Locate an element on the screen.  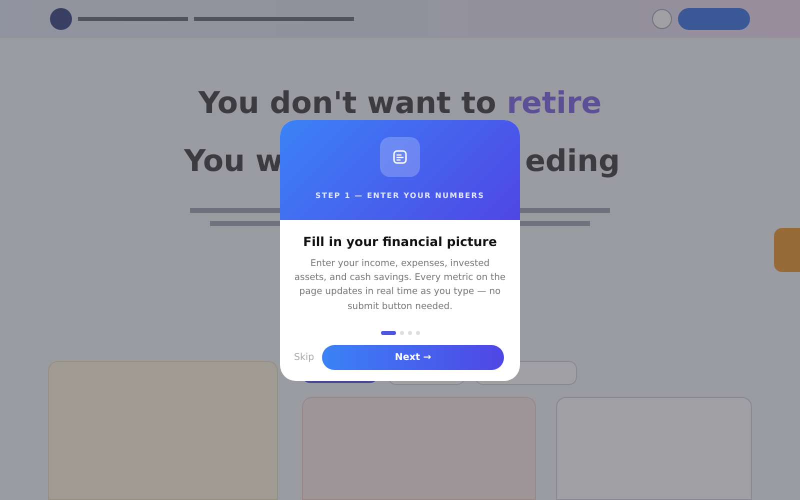
logo-icon is located at coordinates (61, 19).